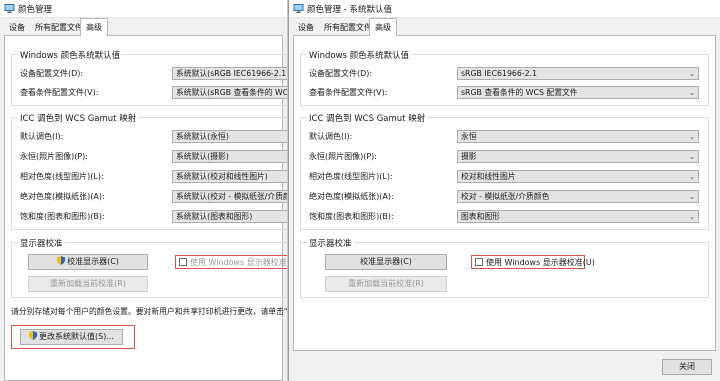  I want to click on title-bar: 颜色管理 - 系统默认值, so click(504, 9).